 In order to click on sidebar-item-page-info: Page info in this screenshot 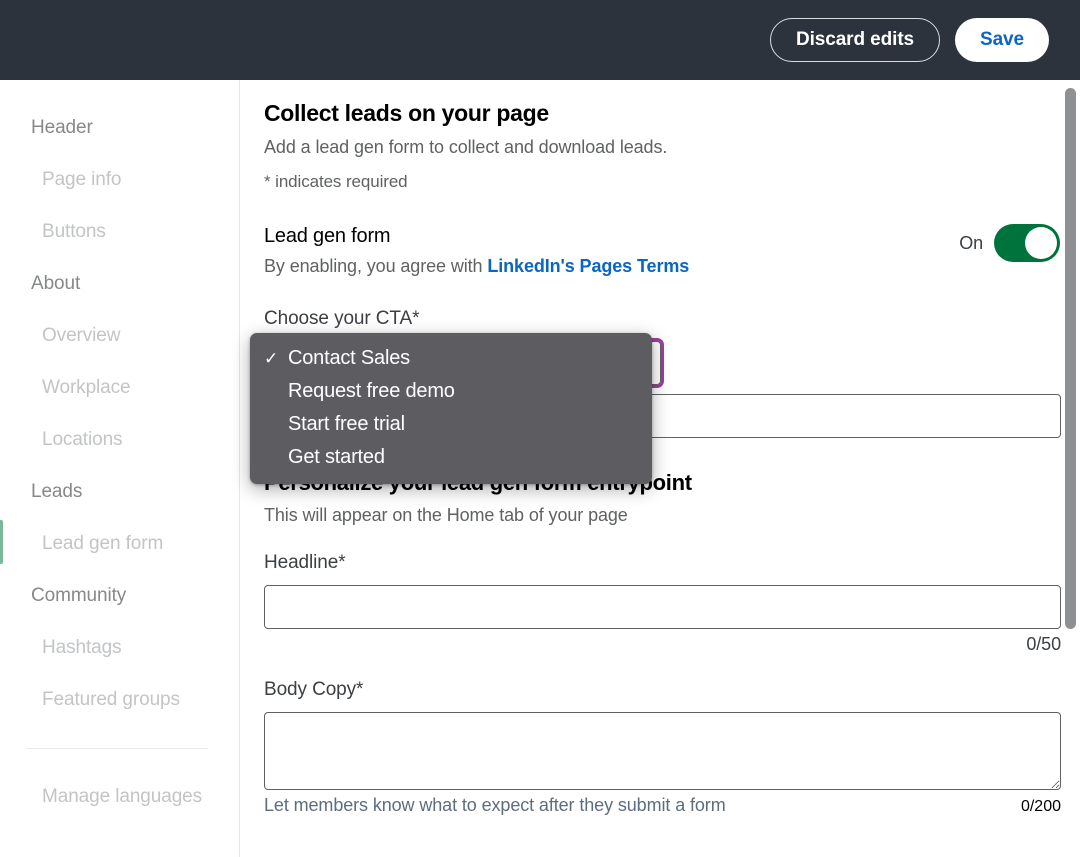, I will do `click(119, 180)`.